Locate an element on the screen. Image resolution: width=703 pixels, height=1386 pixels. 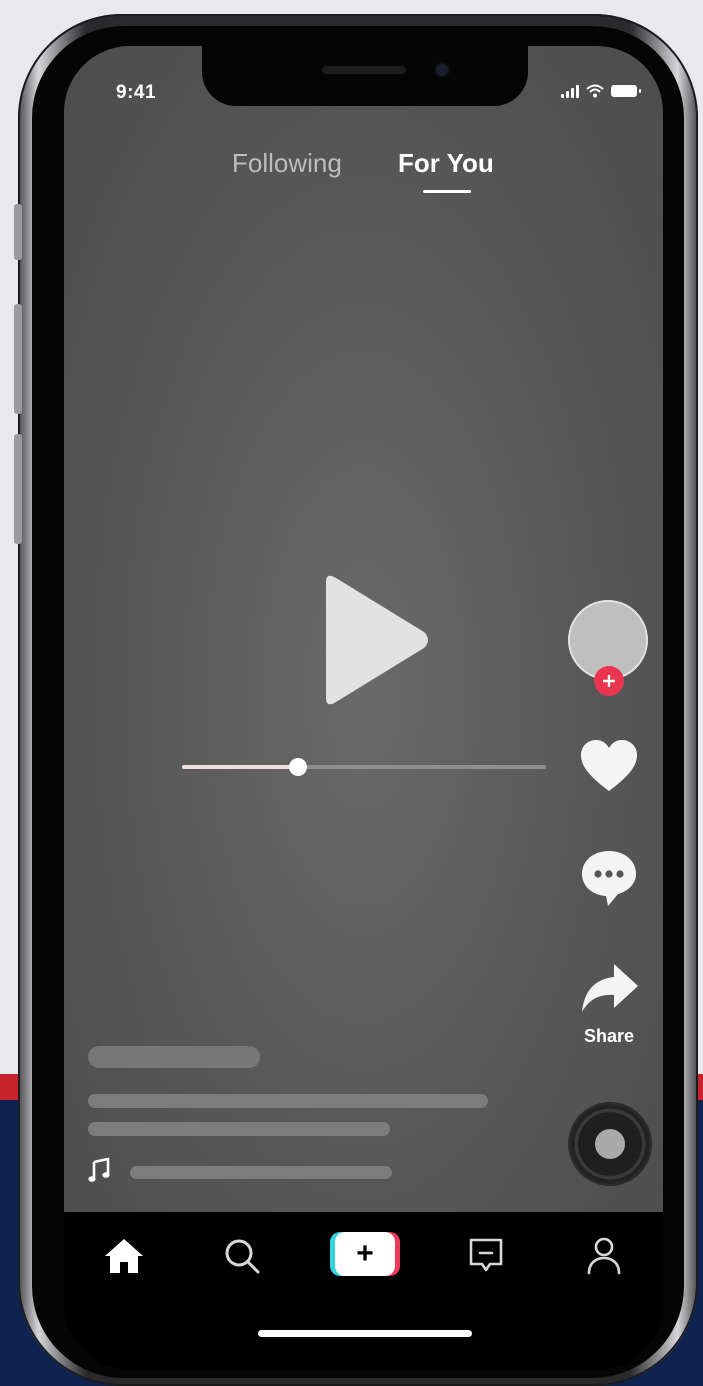
plus-icon is located at coordinates (609, 681).